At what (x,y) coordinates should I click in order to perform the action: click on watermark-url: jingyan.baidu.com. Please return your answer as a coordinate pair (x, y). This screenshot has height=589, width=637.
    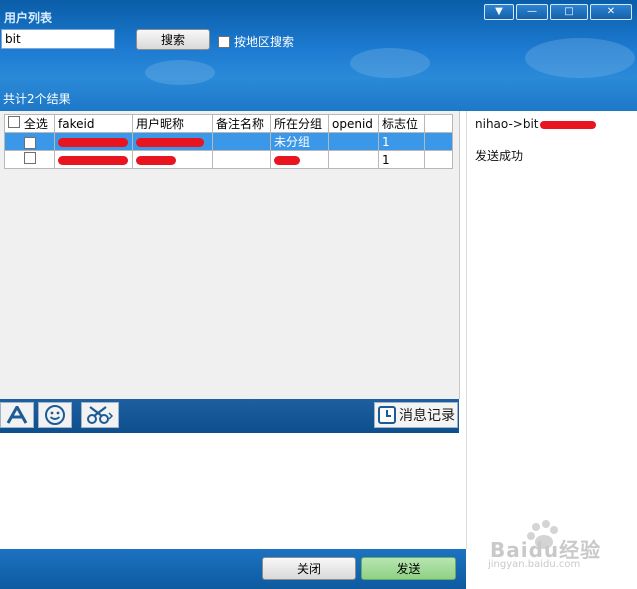
    Looking at the image, I should click on (534, 564).